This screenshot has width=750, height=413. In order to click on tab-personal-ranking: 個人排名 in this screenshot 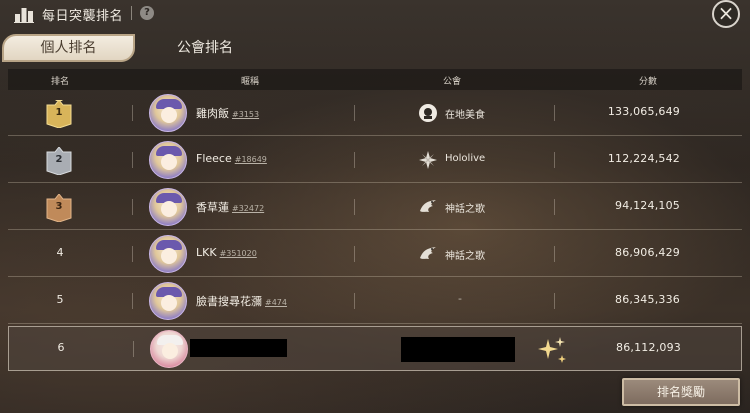, I will do `click(68, 48)`.